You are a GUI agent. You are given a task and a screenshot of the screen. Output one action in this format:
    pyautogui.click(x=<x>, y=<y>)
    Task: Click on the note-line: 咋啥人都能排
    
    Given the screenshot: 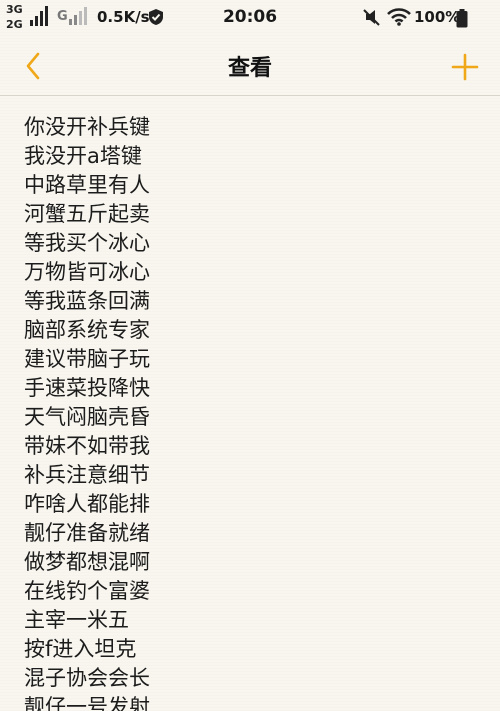 What is the action you would take?
    pyautogui.click(x=87, y=504)
    